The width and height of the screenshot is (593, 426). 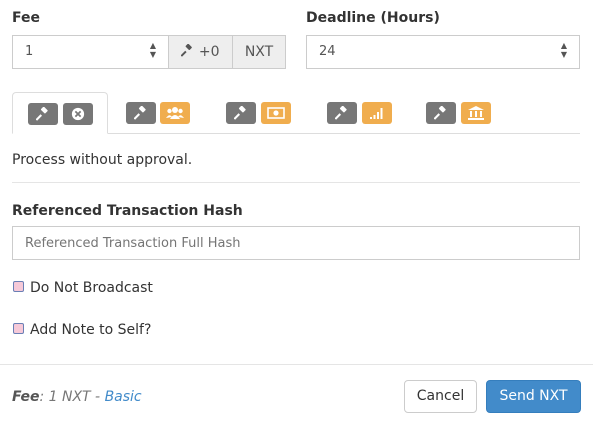 I want to click on do-not-broadcast-checkbox, so click(x=18, y=286).